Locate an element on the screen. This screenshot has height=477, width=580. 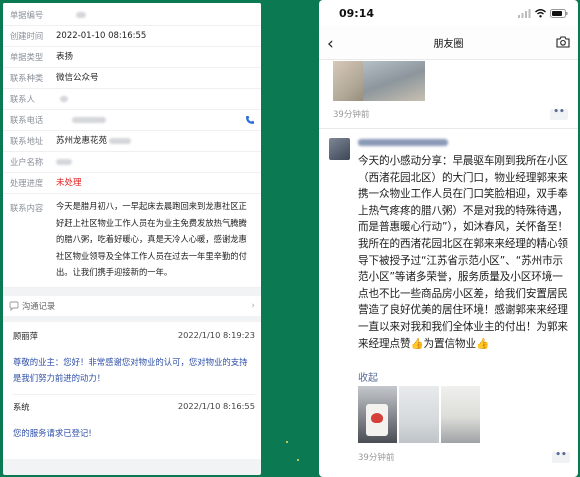
communication-header: 沟通记录 › is located at coordinates (132, 305).